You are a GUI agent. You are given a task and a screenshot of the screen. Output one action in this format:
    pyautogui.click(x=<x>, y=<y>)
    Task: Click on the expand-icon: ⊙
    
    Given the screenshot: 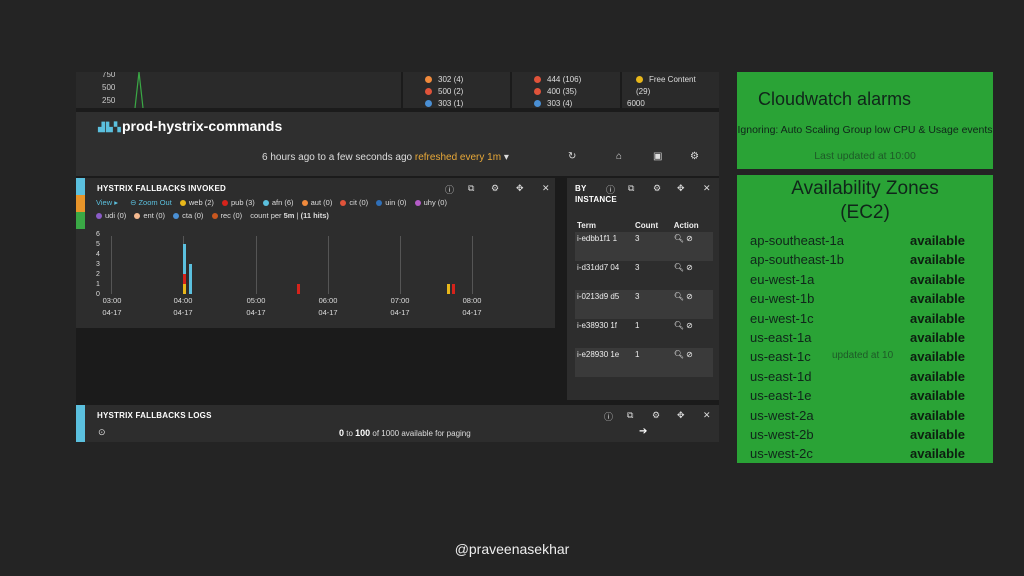 What is the action you would take?
    pyautogui.click(x=102, y=432)
    